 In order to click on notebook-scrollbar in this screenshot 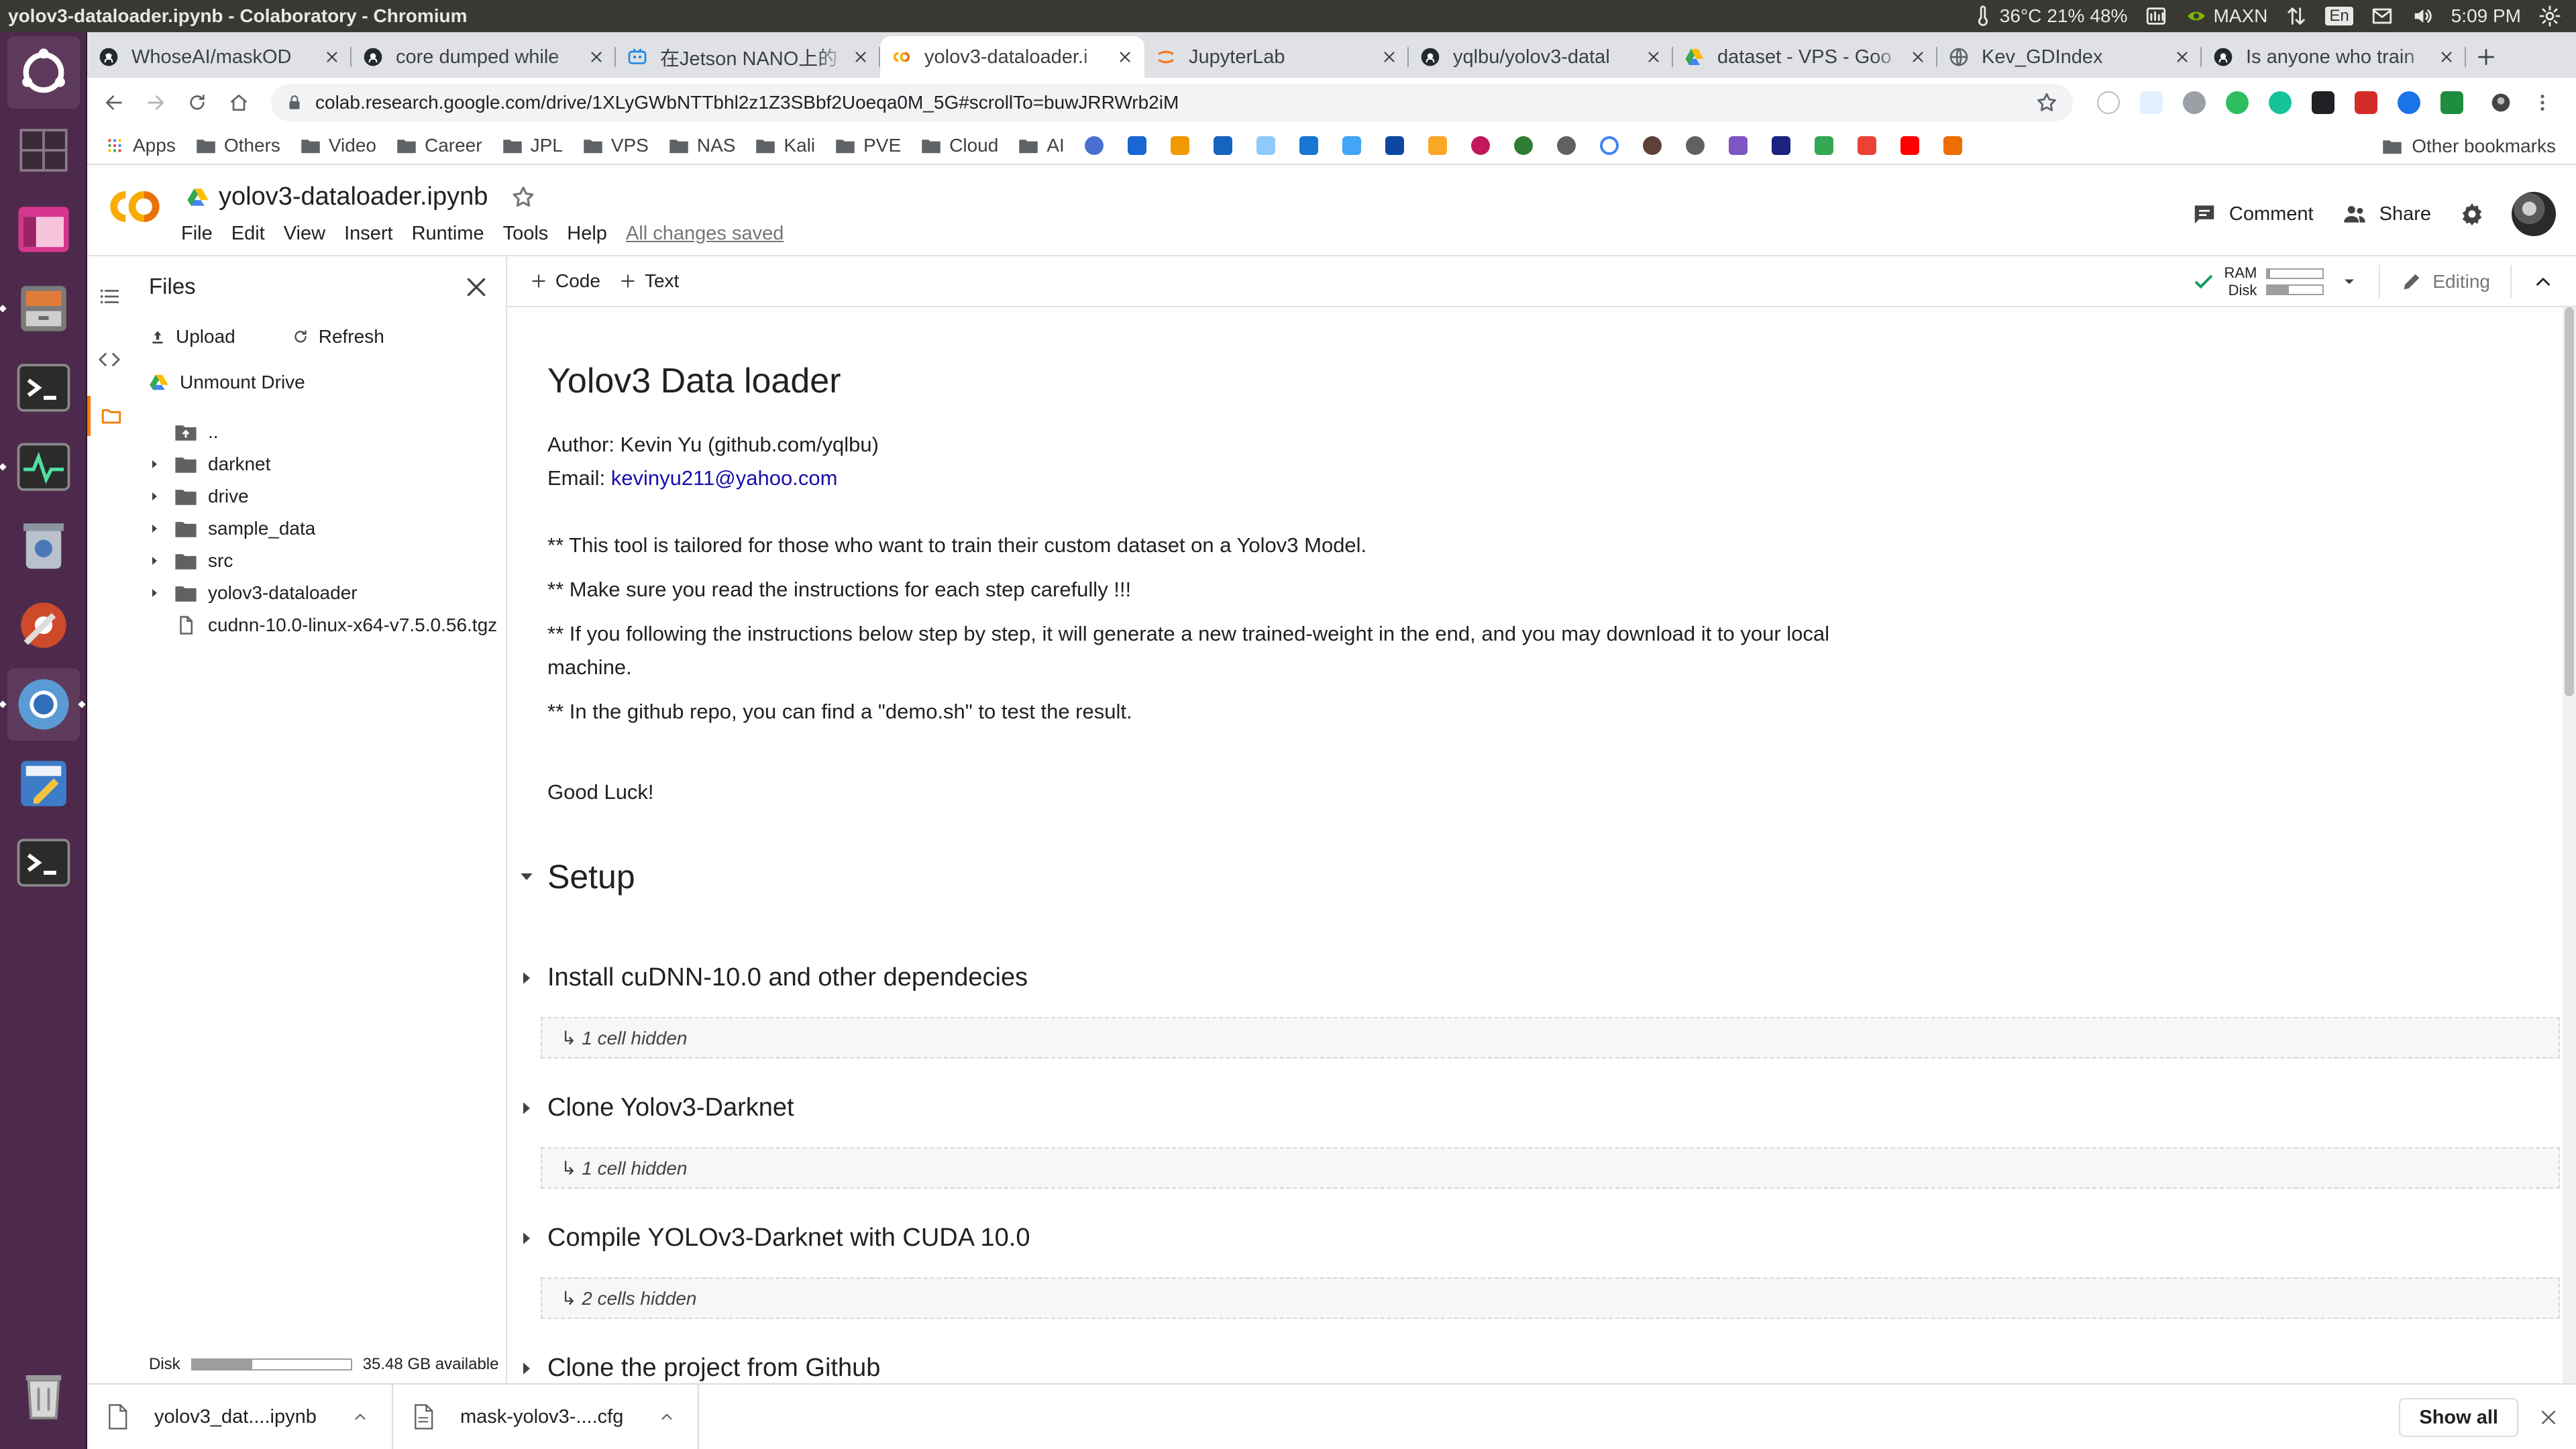, I will do `click(2569, 845)`.